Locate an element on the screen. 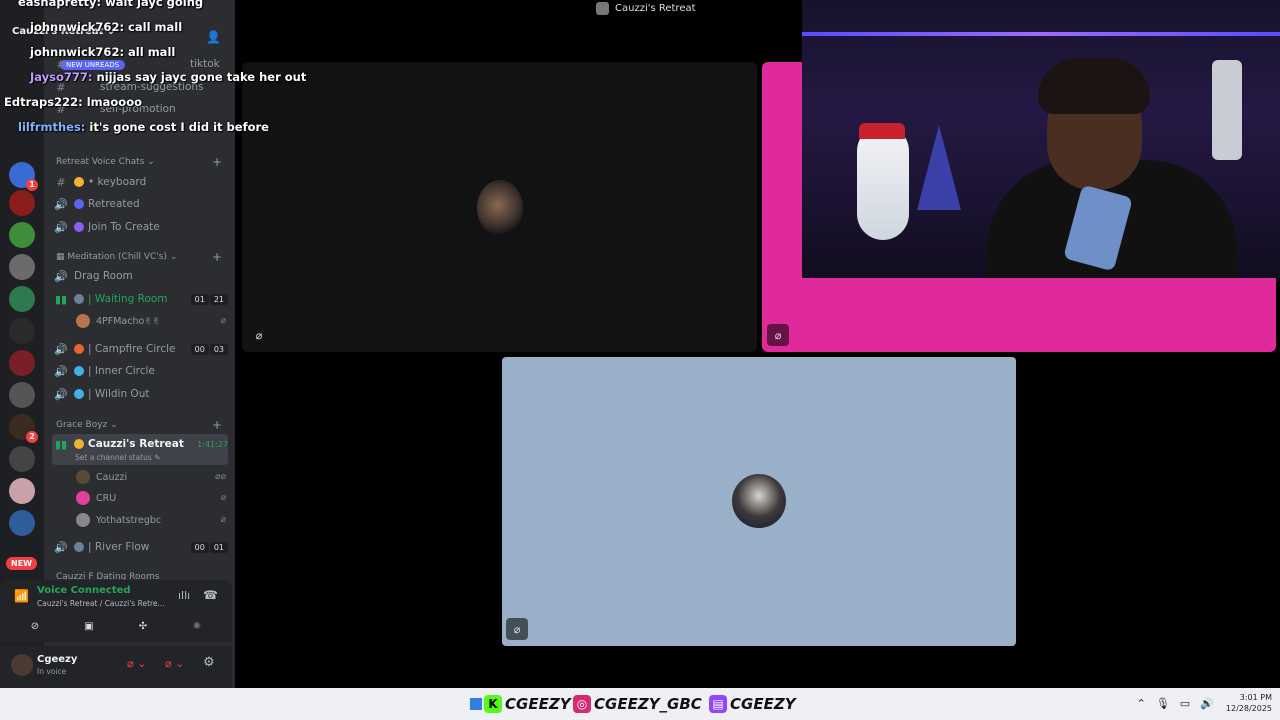 The width and height of the screenshot is (1280, 720). unread-badge: 1 is located at coordinates (32, 185).